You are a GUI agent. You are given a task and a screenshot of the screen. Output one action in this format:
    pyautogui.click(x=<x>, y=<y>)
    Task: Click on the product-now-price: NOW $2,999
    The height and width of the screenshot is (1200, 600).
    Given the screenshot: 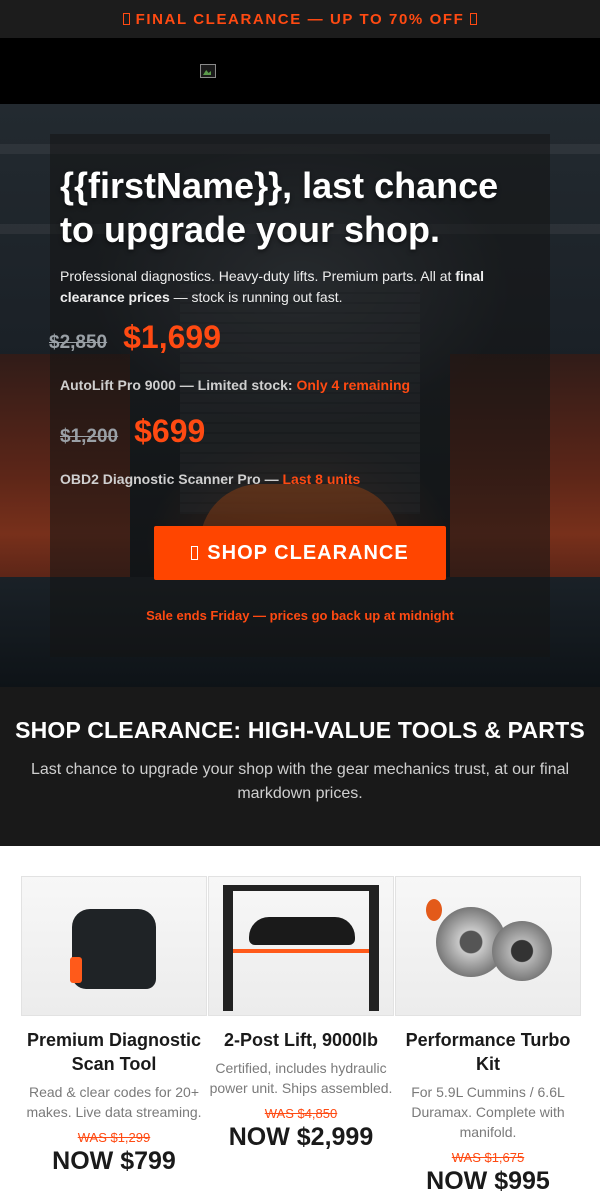 What is the action you would take?
    pyautogui.click(x=301, y=1137)
    